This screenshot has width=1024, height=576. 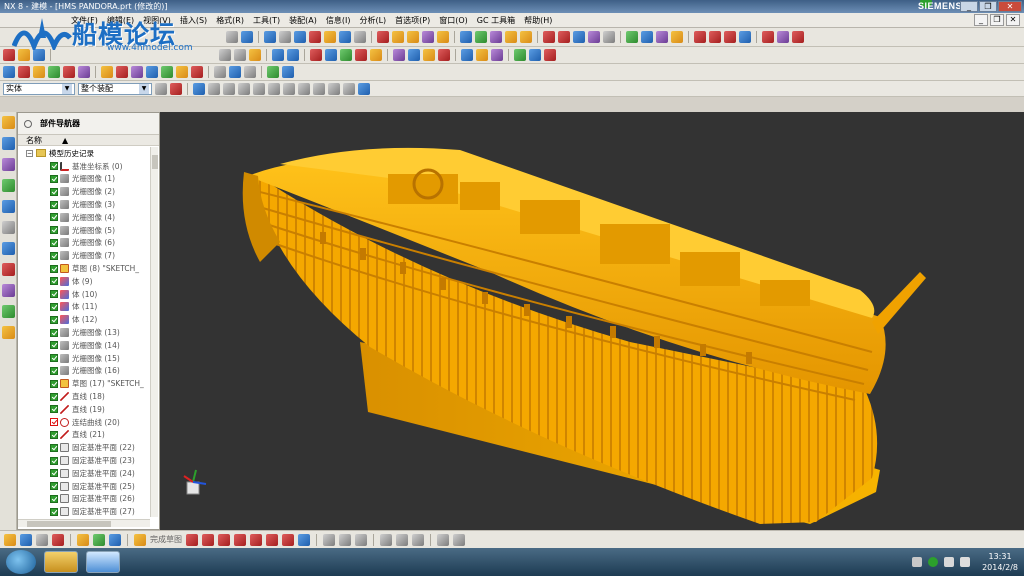 What do you see at coordinates (225, 55) in the screenshot?
I see `cut-icon` at bounding box center [225, 55].